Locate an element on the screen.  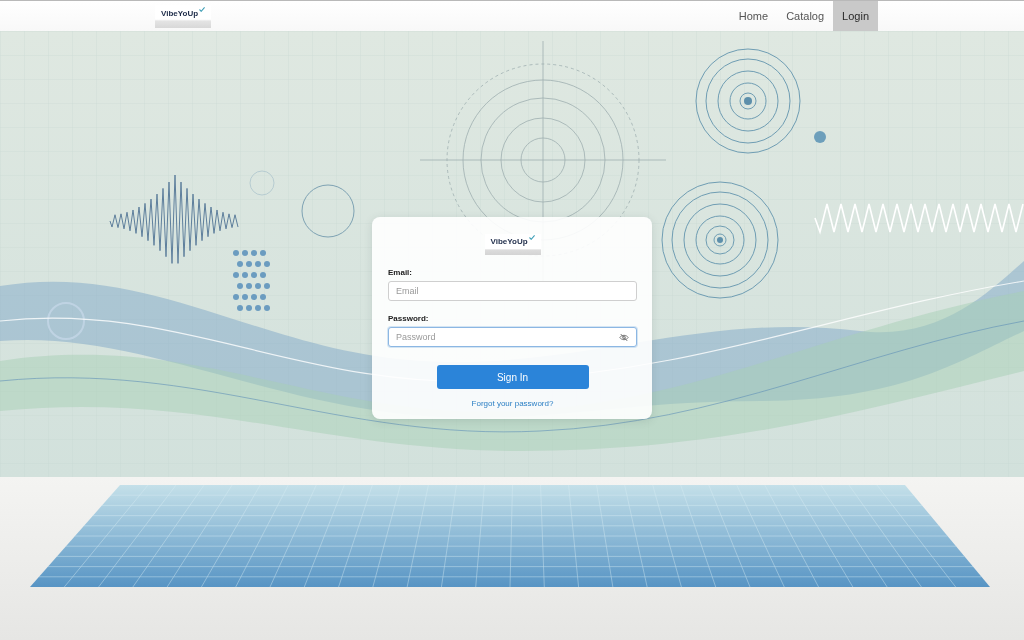
eye-slash-icon is located at coordinates (624, 337).